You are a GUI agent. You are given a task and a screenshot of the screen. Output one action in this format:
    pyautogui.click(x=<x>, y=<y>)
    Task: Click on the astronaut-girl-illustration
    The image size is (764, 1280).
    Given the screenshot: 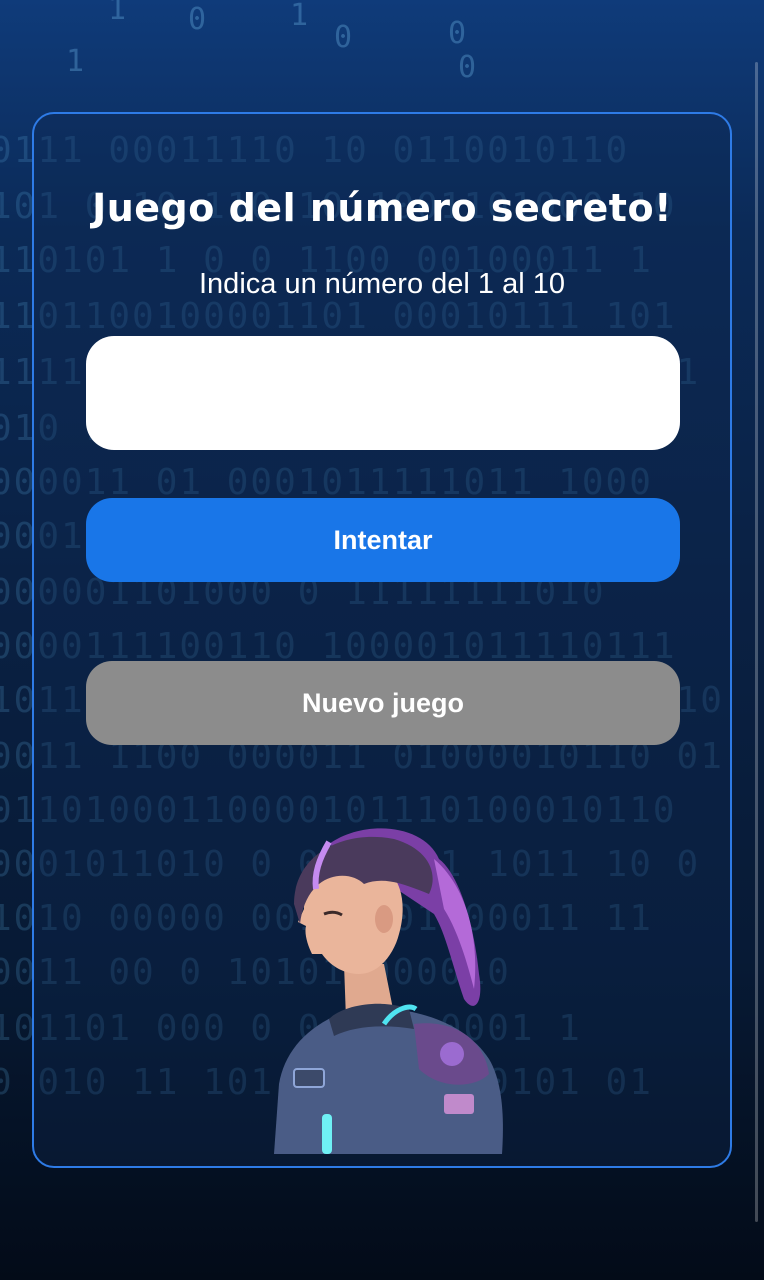 What is the action you would take?
    pyautogui.click(x=388, y=991)
    